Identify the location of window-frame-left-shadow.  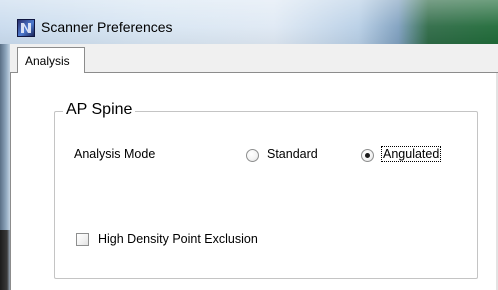
(5, 260).